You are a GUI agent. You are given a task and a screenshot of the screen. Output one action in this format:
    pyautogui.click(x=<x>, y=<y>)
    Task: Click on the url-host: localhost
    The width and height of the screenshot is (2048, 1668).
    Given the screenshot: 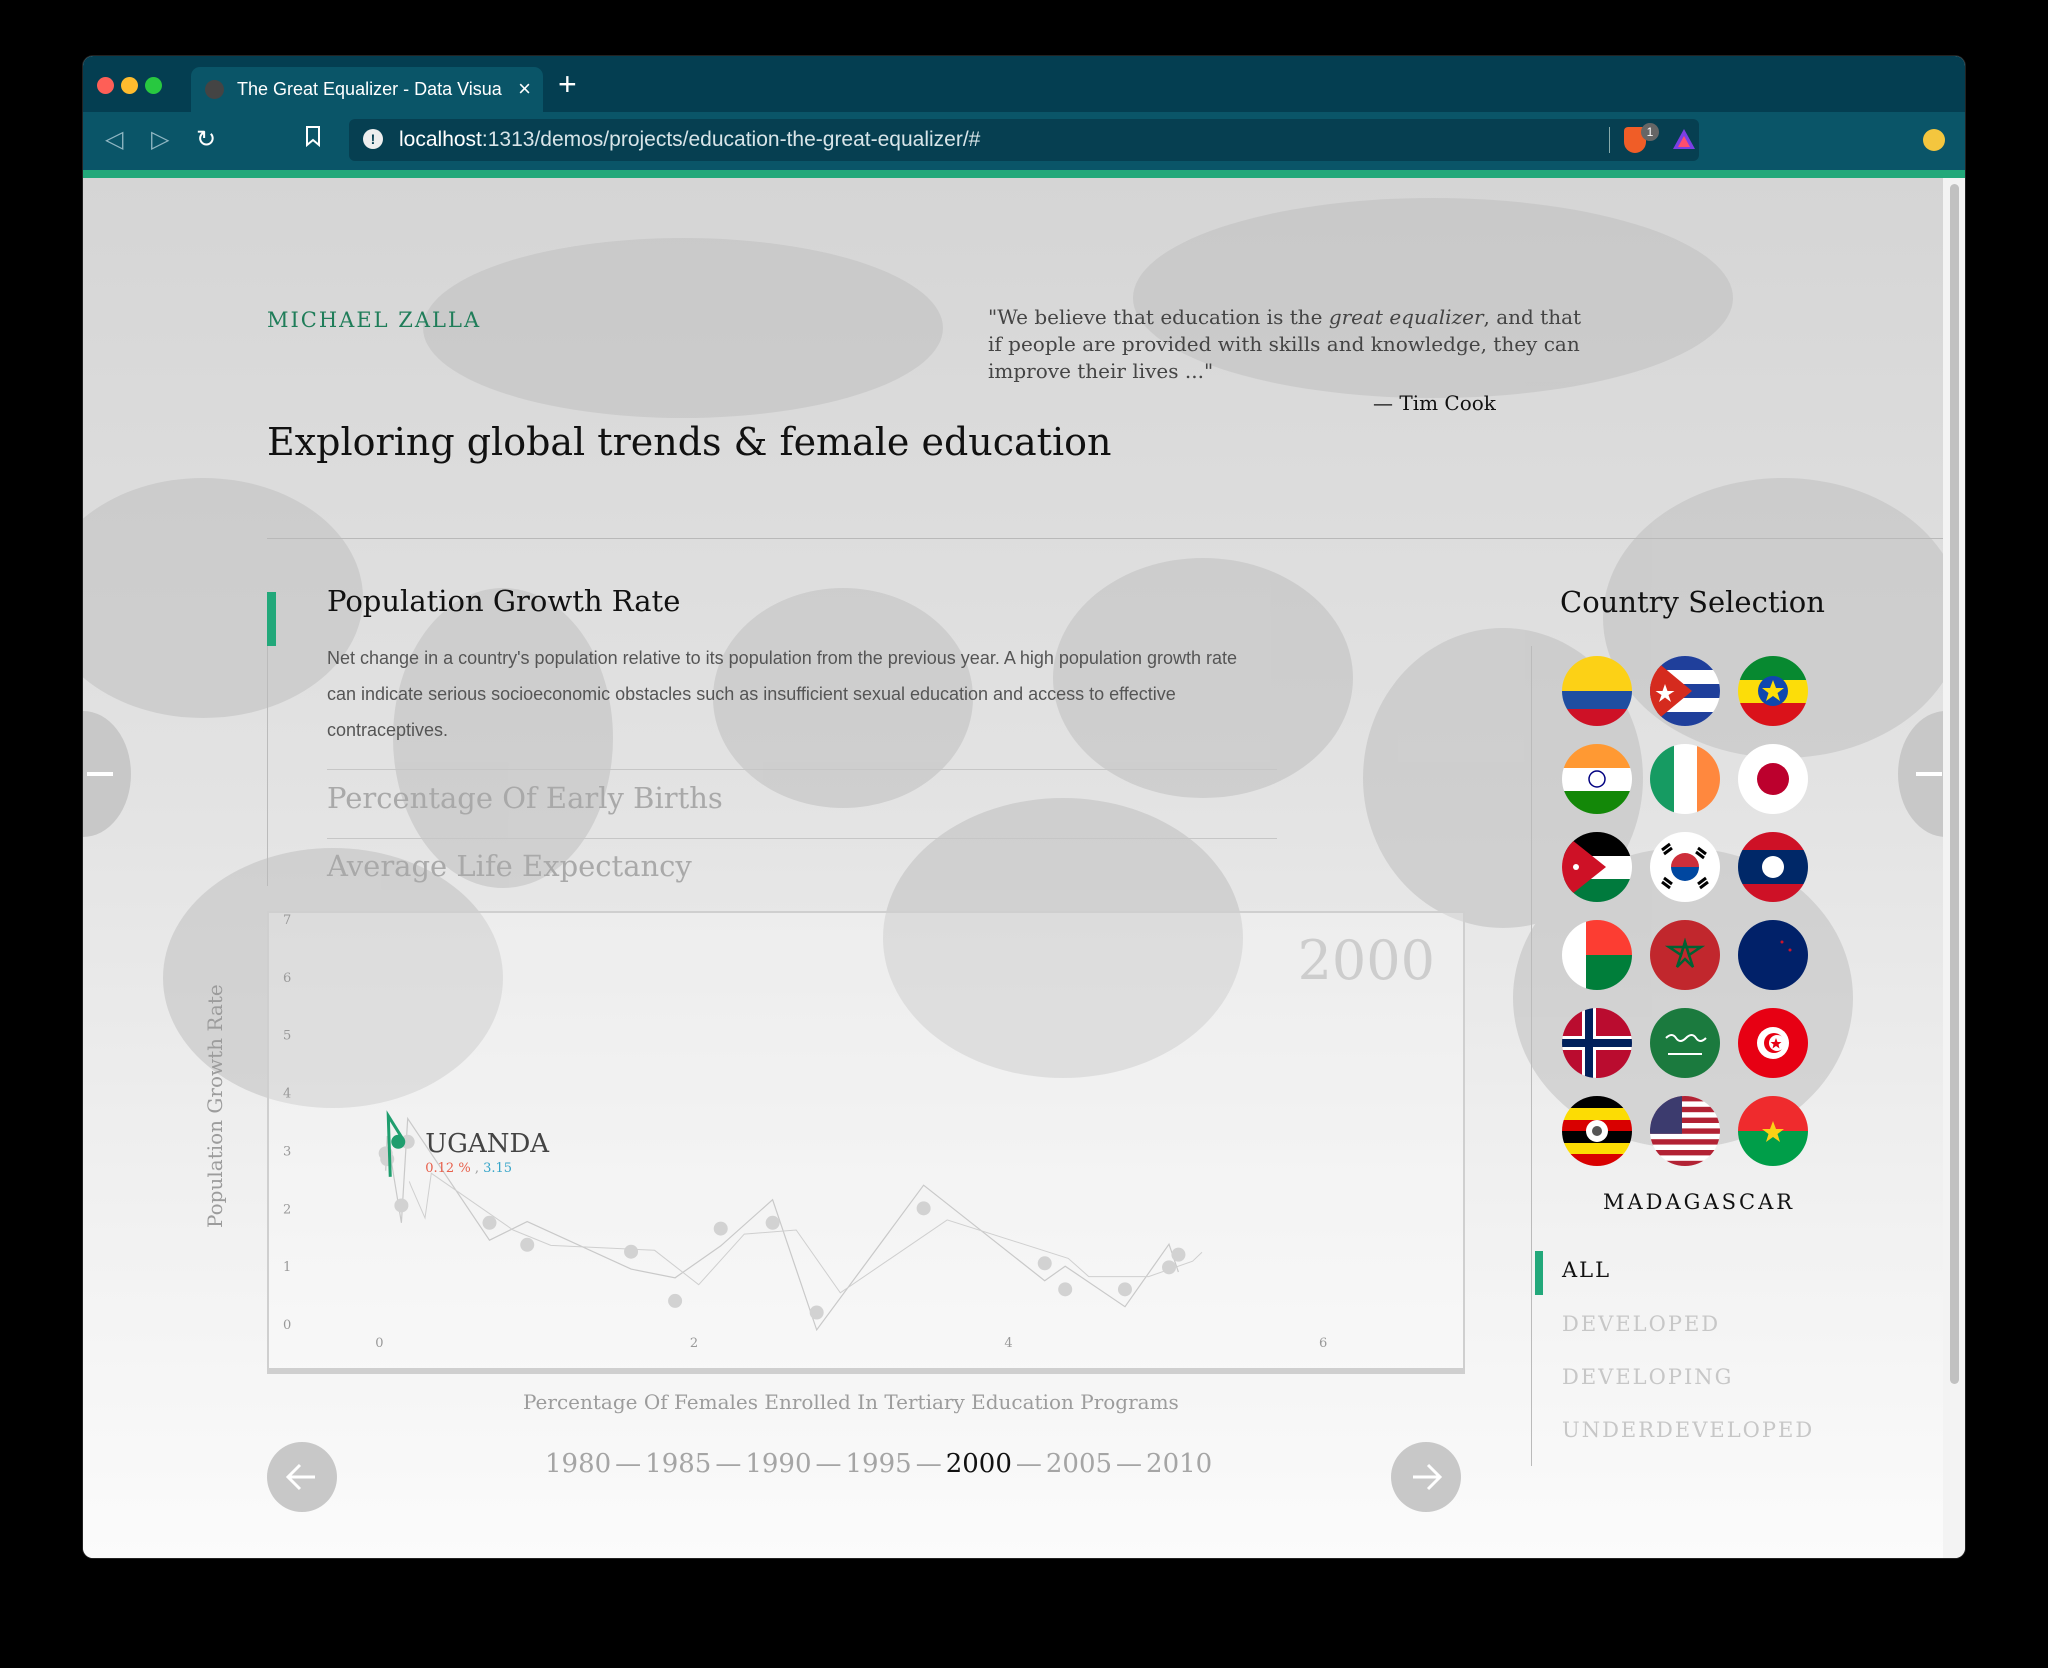 What is the action you would take?
    pyautogui.click(x=440, y=139)
    